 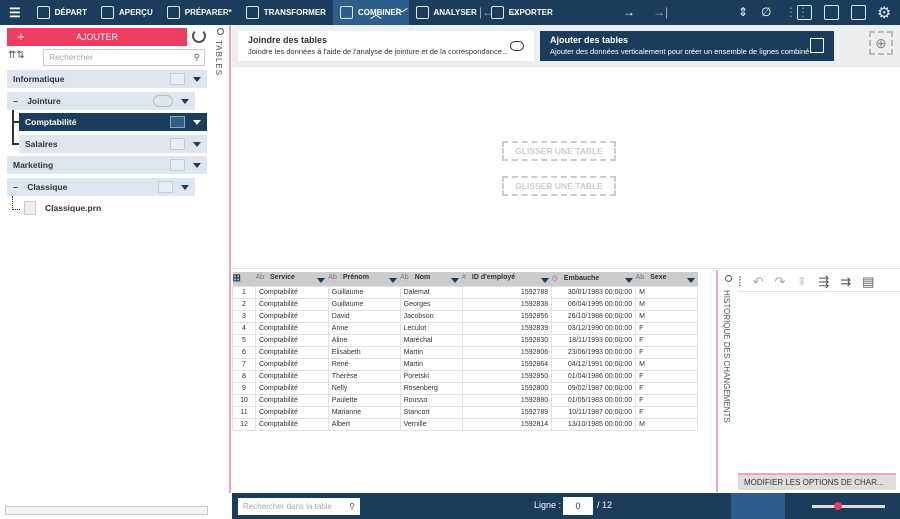 I want to click on table-cell: 1592814, so click(x=507, y=424).